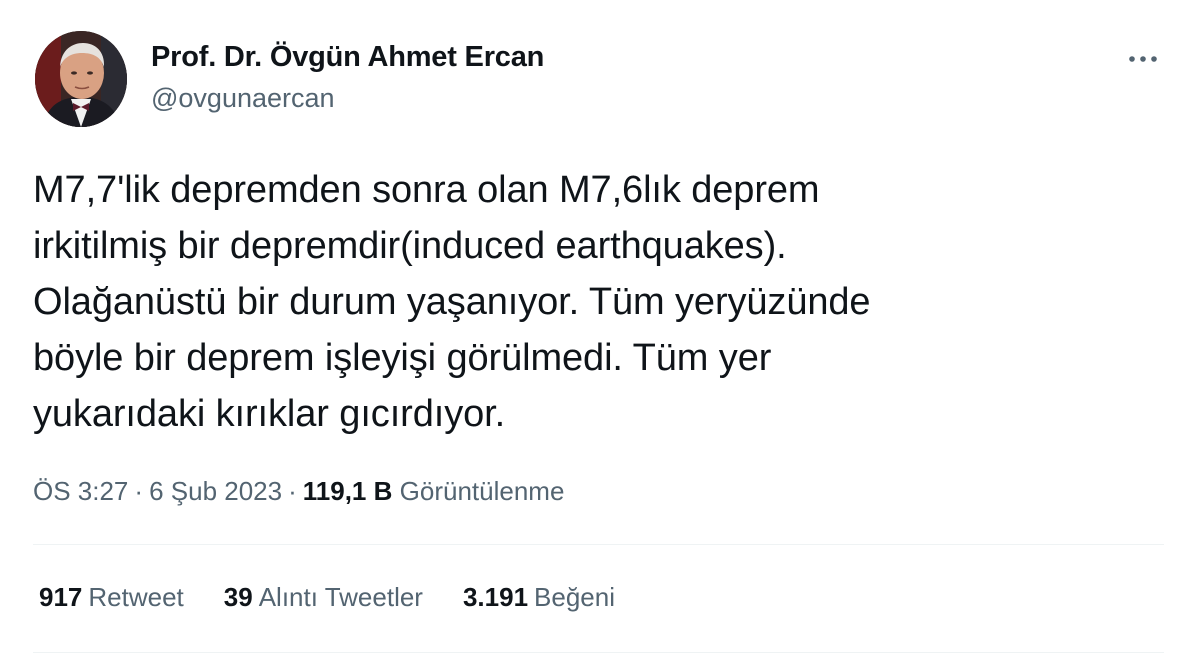 The height and width of the screenshot is (658, 1202). I want to click on likes-count: 3.191, so click(495, 597).